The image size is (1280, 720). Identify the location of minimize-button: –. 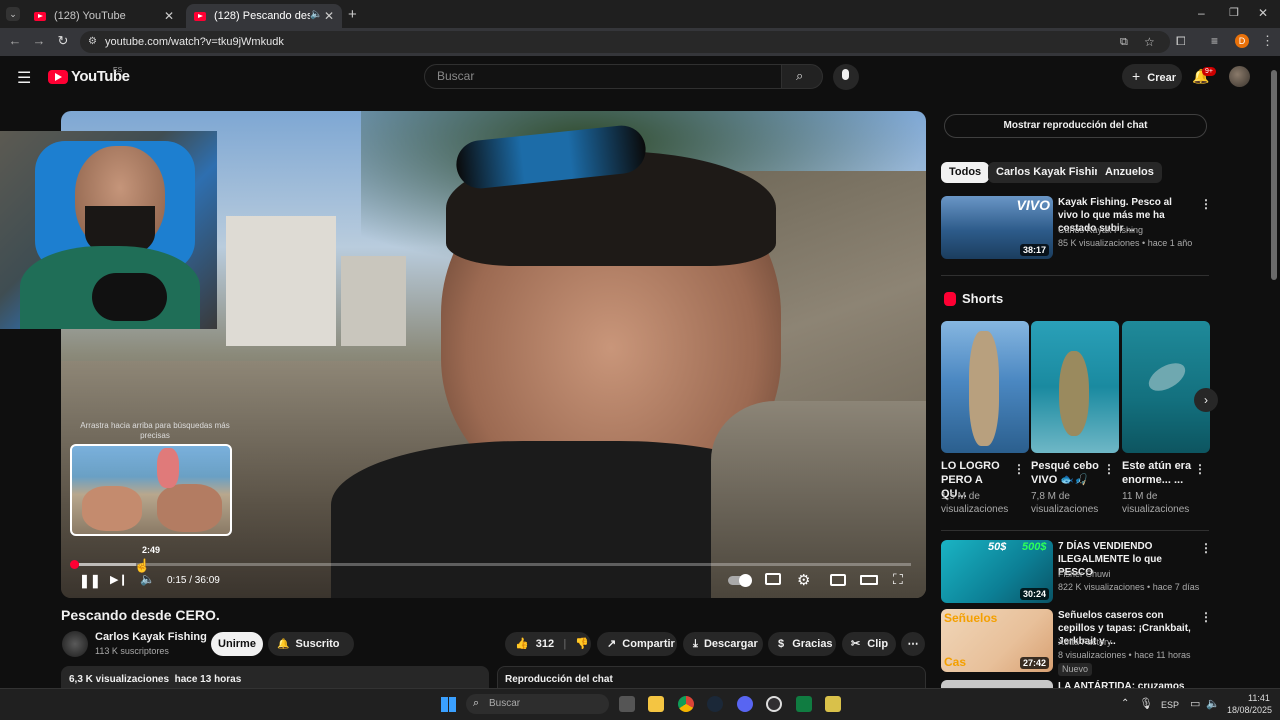
(1201, 13).